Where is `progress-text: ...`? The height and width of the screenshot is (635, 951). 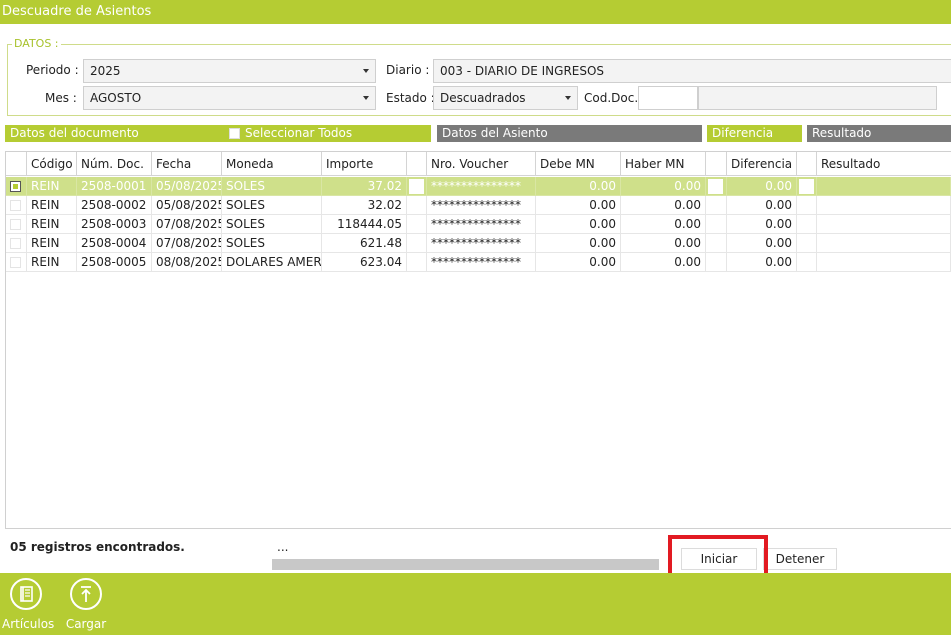 progress-text: ... is located at coordinates (283, 547).